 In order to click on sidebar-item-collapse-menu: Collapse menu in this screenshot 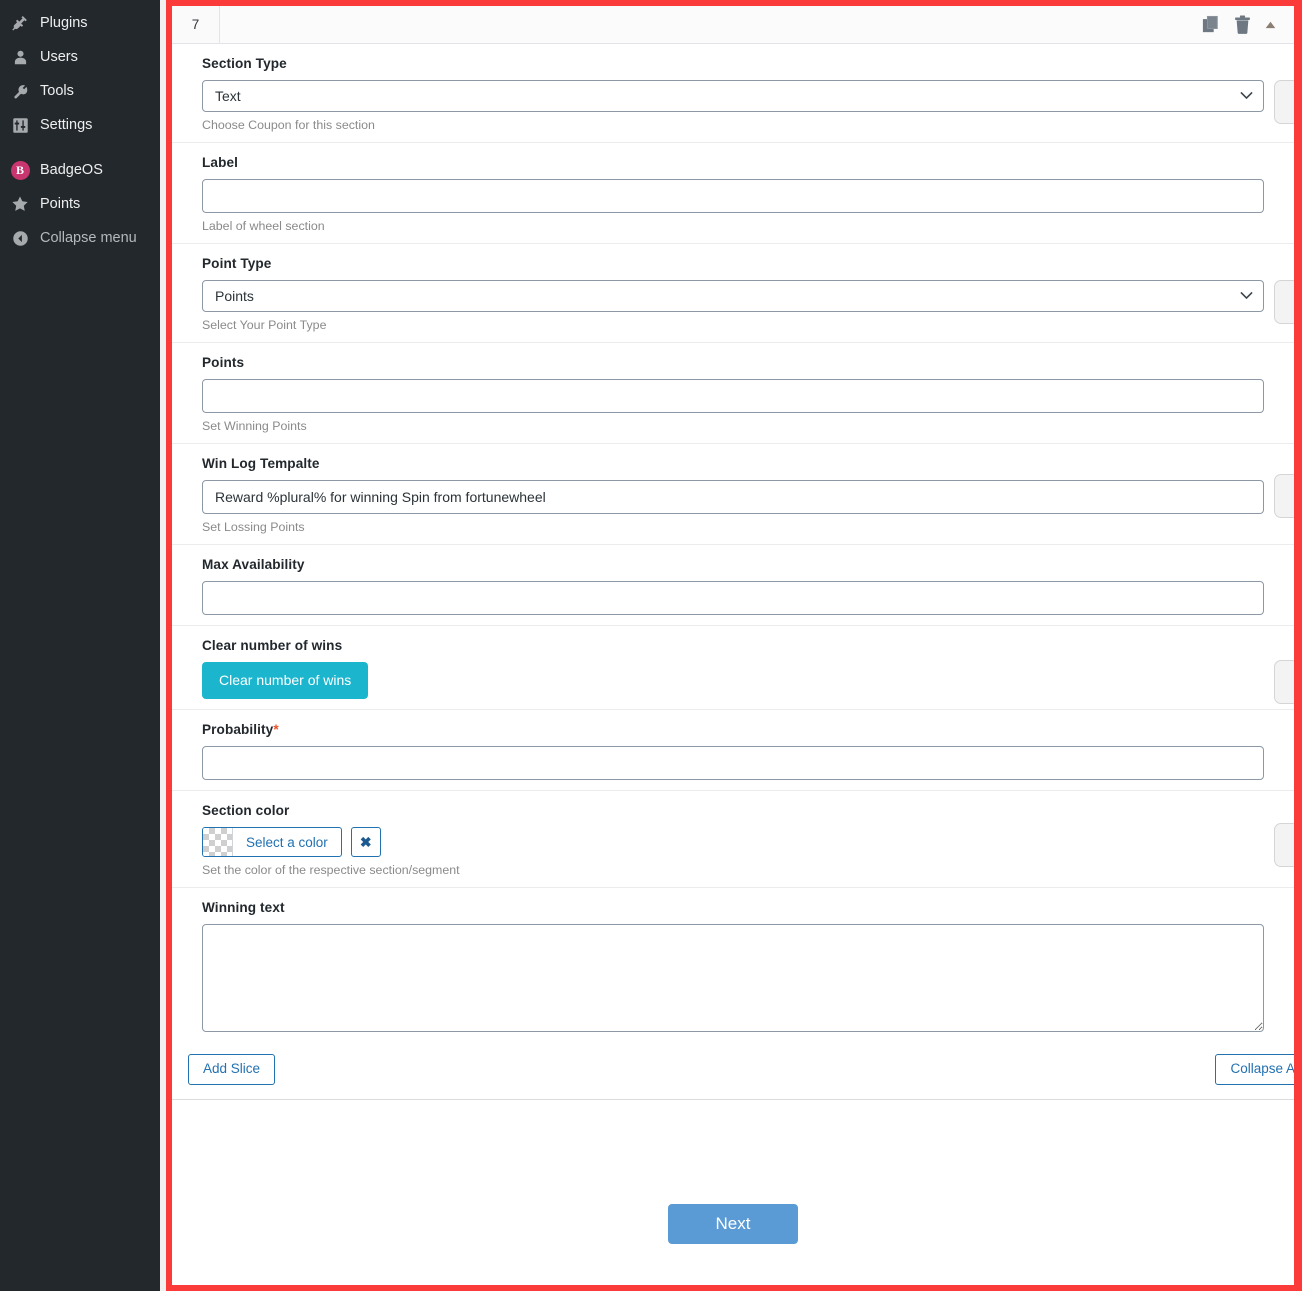, I will do `click(80, 238)`.